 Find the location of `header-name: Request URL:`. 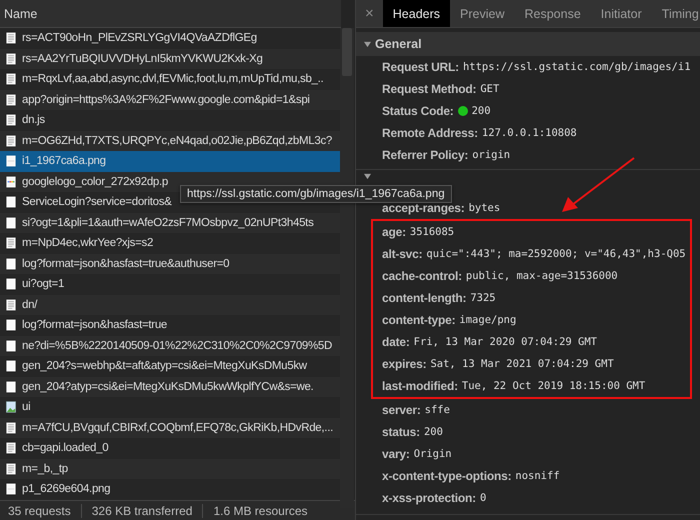

header-name: Request URL: is located at coordinates (420, 67).